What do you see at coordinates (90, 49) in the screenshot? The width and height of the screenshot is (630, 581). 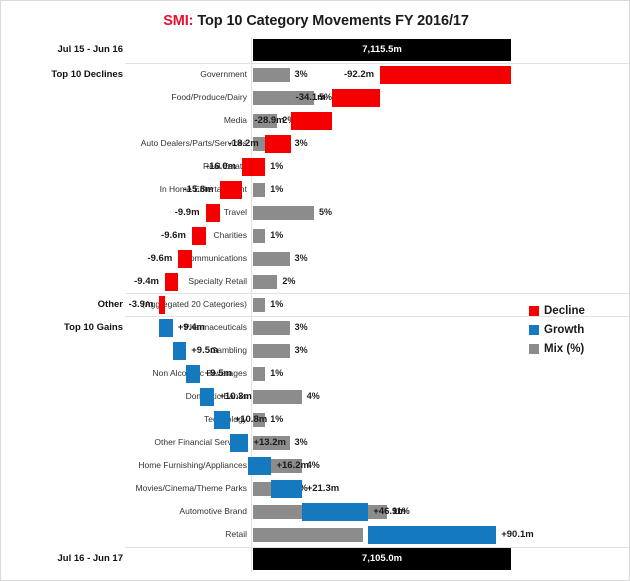 I see `period-label-start: Jul 15 - Jun 16` at bounding box center [90, 49].